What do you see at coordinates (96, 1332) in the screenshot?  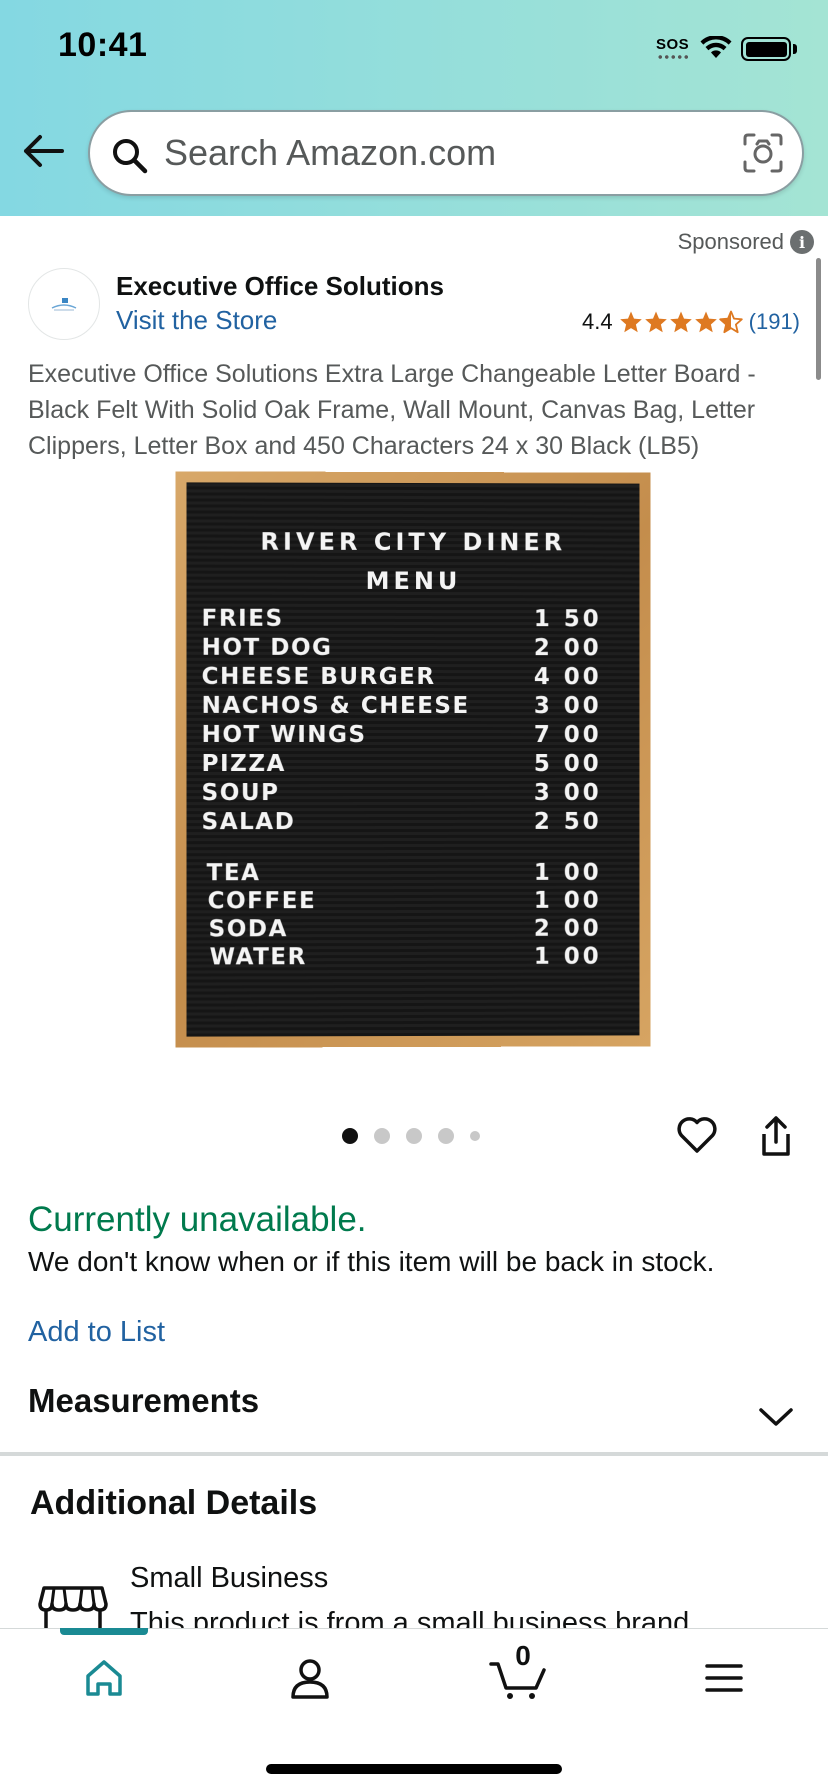 I see `add-to-list-link: Add to List` at bounding box center [96, 1332].